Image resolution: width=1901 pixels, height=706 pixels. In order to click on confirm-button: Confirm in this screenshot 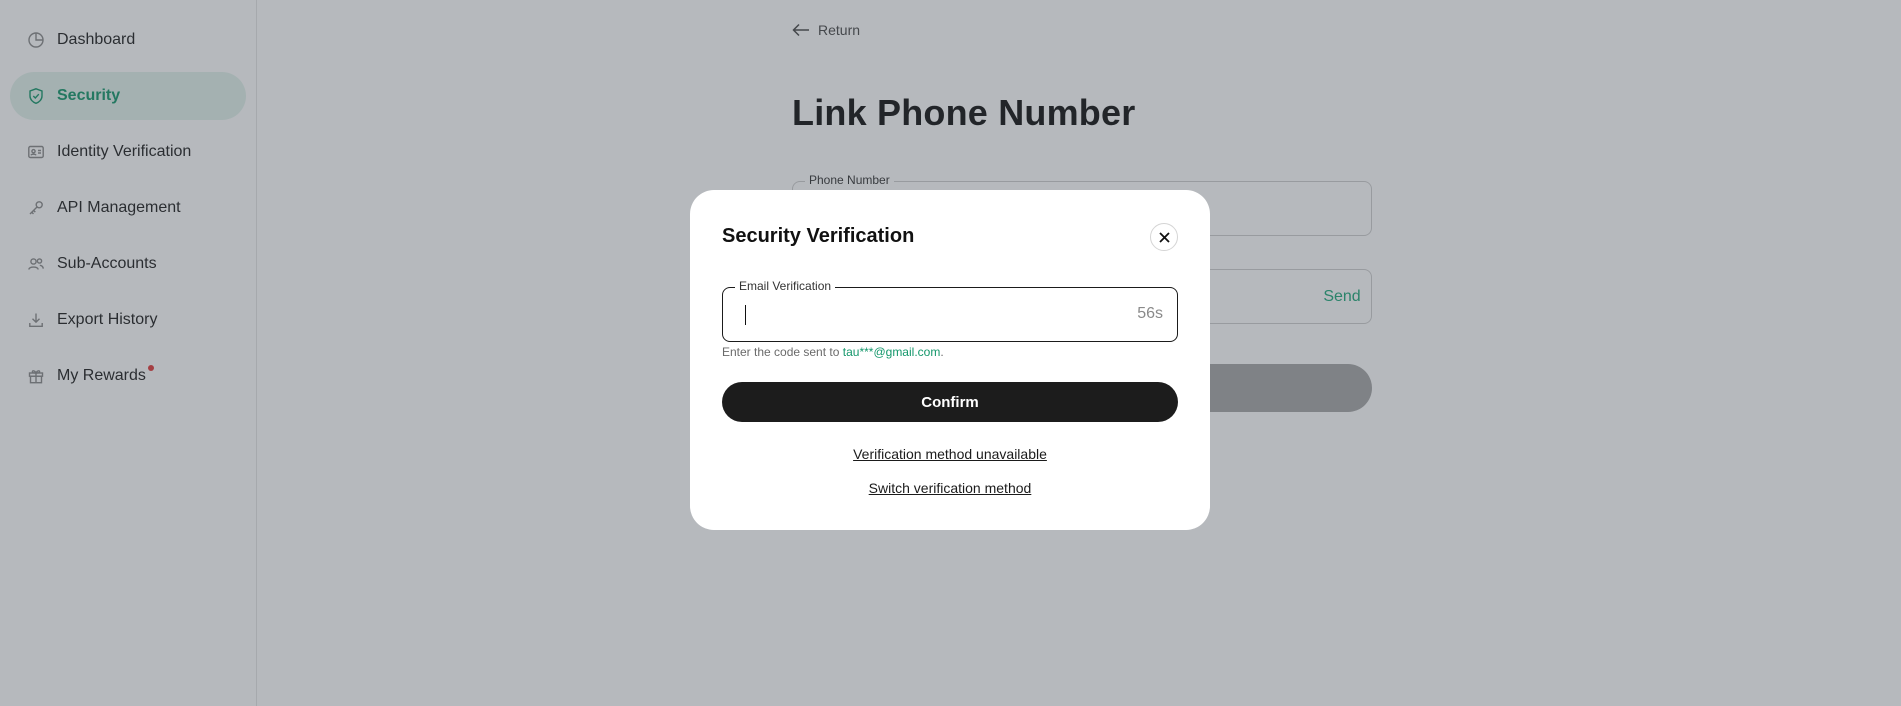, I will do `click(950, 402)`.